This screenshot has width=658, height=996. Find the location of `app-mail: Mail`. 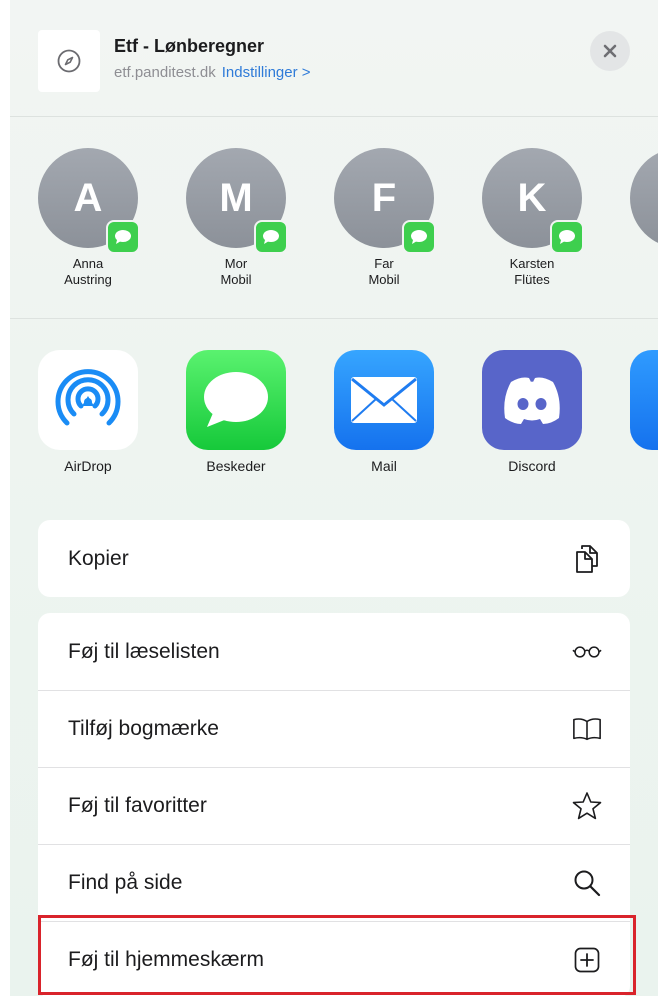

app-mail: Mail is located at coordinates (384, 412).